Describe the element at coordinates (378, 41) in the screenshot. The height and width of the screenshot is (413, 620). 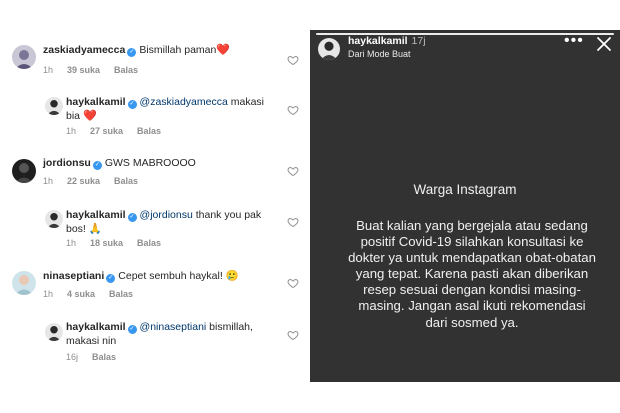
I see `story-username: haykalkamil` at that location.